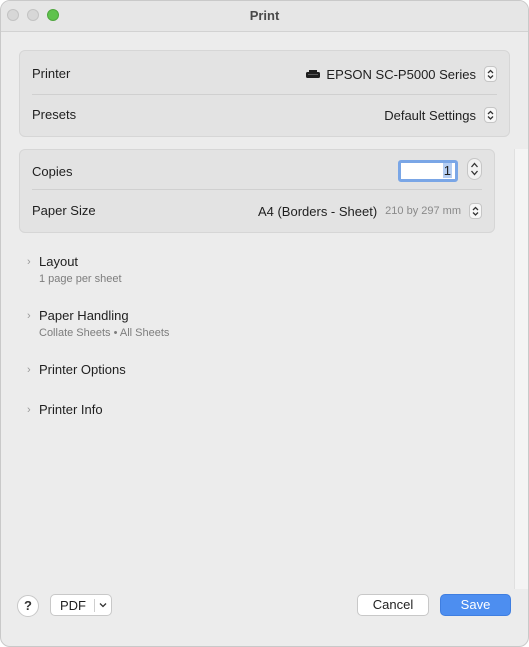 The height and width of the screenshot is (647, 529). Describe the element at coordinates (475, 605) in the screenshot. I see `save-button: Save` at that location.